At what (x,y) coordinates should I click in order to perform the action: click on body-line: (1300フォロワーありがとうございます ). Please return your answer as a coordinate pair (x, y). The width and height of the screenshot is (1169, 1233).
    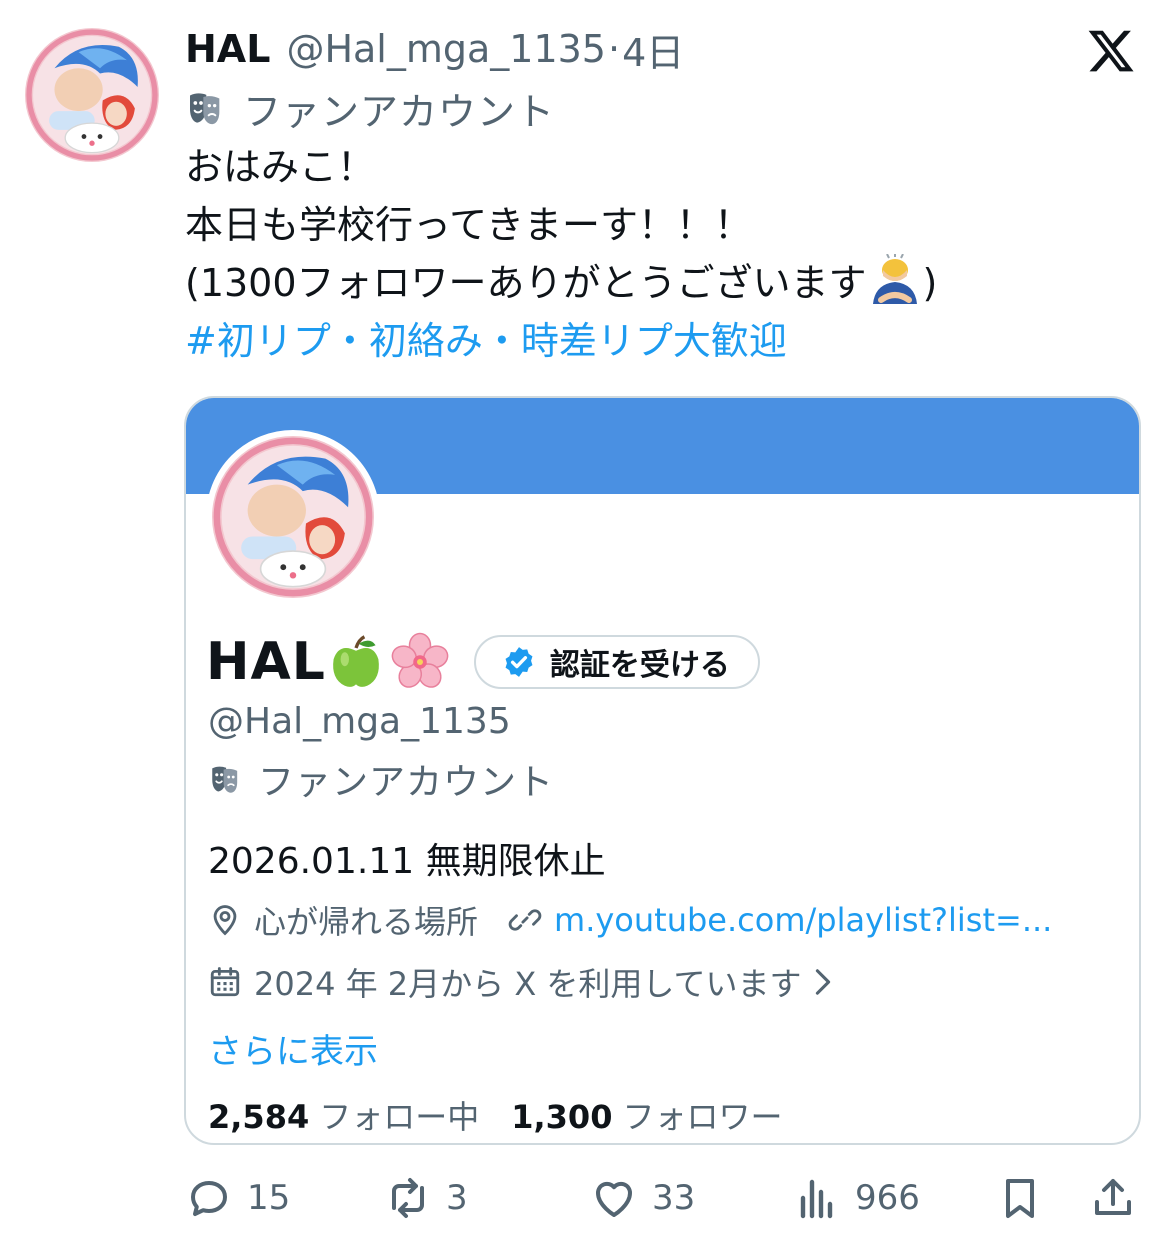
    Looking at the image, I should click on (561, 283).